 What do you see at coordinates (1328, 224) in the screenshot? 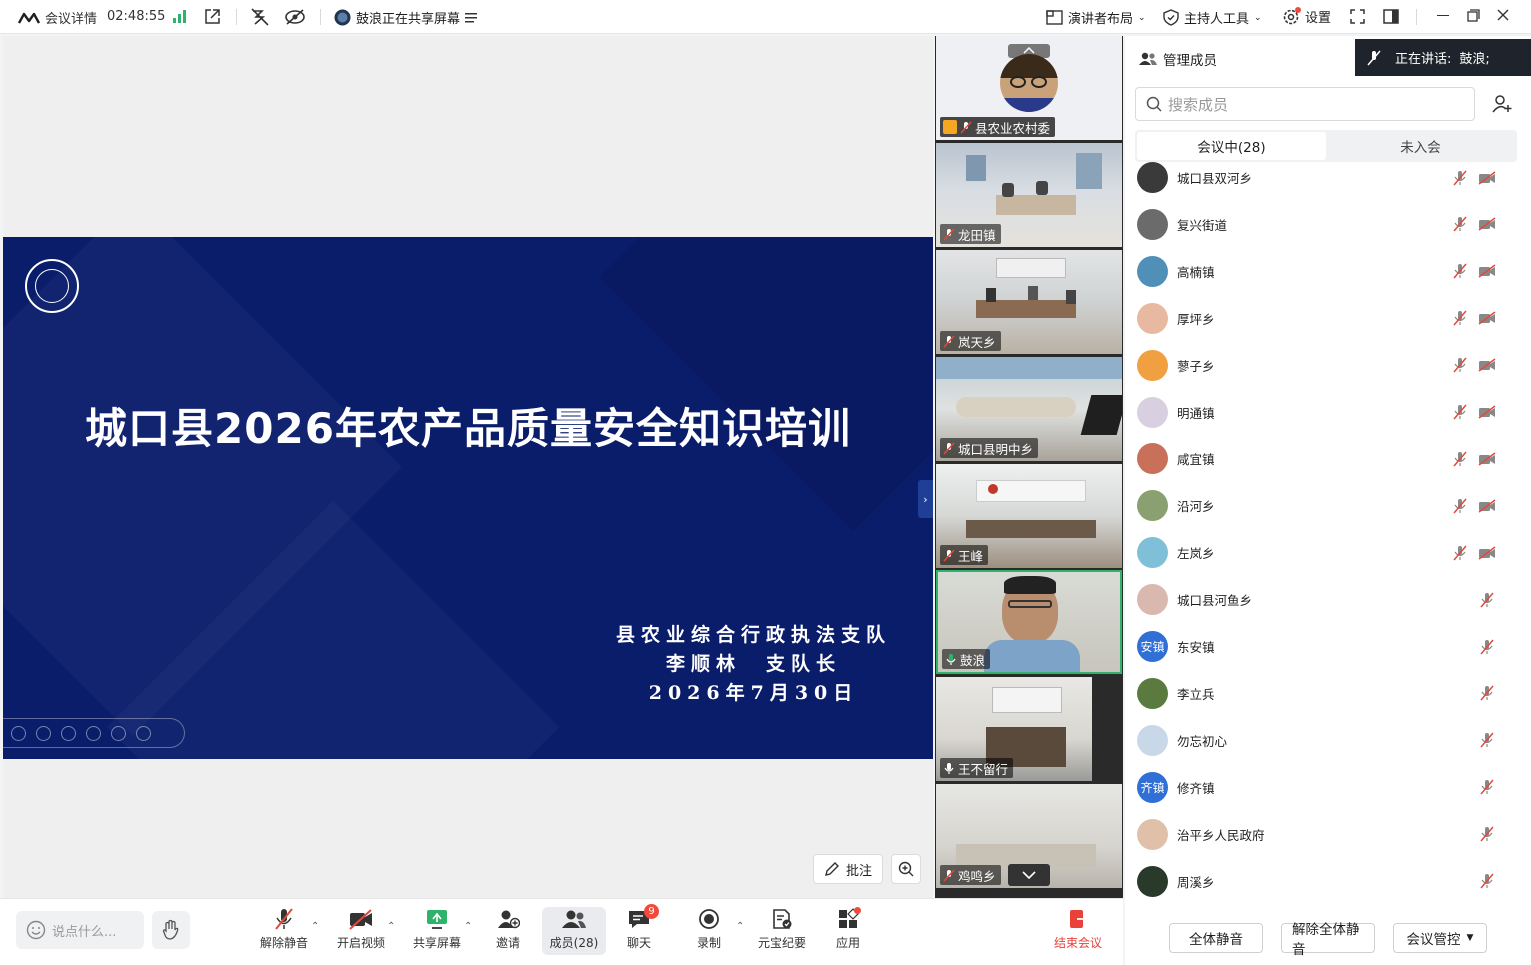
I see `member-row: 复兴街道` at bounding box center [1328, 224].